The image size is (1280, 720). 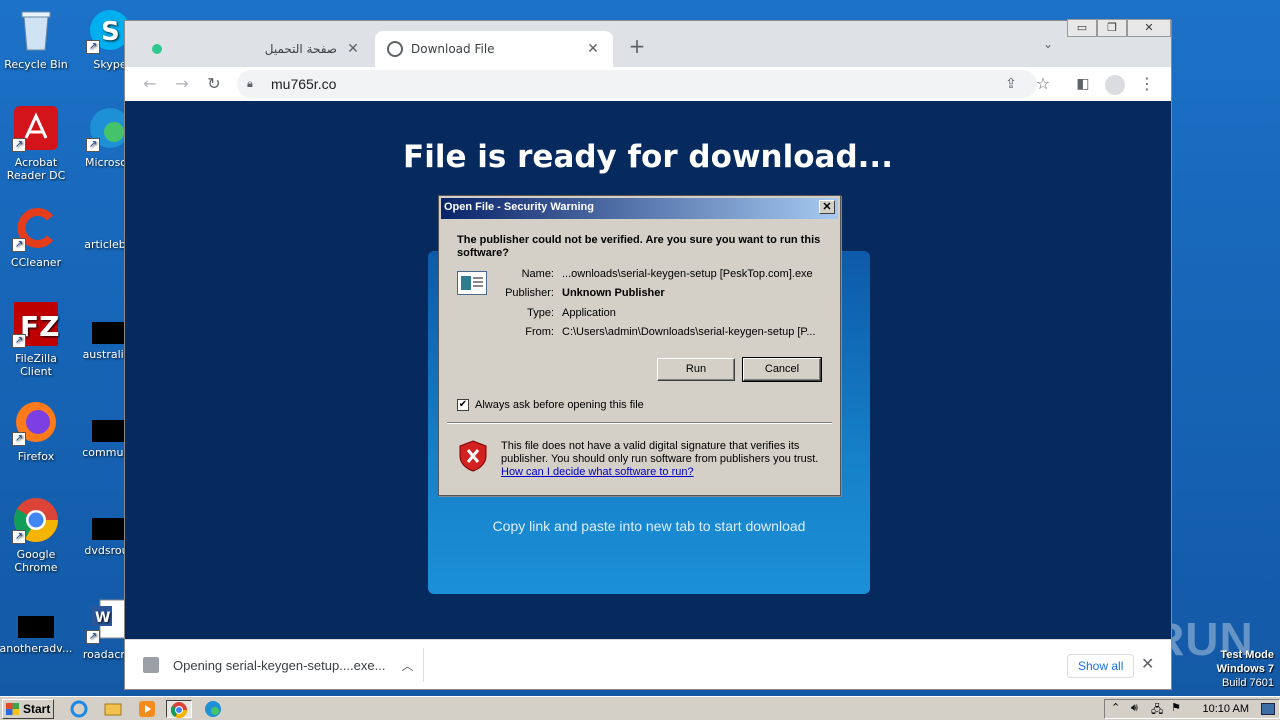 I want to click on desktop-icon-chrome: ↗ Google Chrome, so click(x=37, y=535).